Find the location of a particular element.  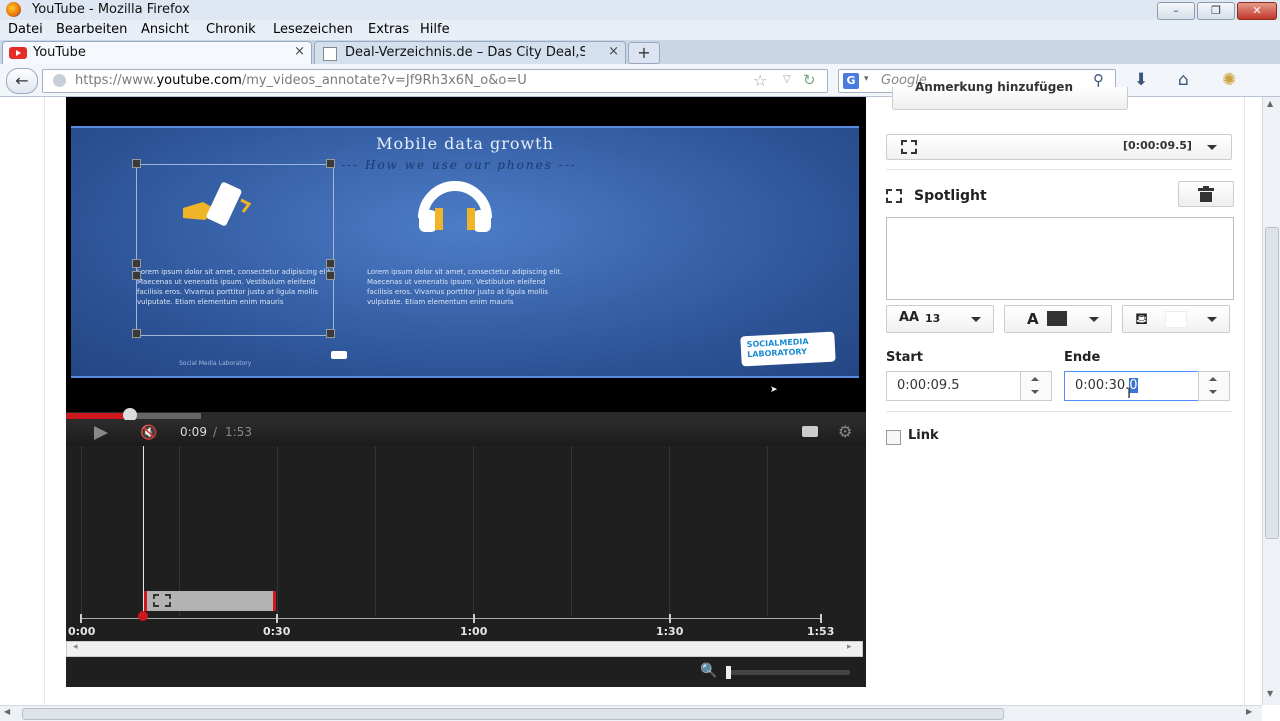

vertical-scroll-thumb is located at coordinates (1272, 383).